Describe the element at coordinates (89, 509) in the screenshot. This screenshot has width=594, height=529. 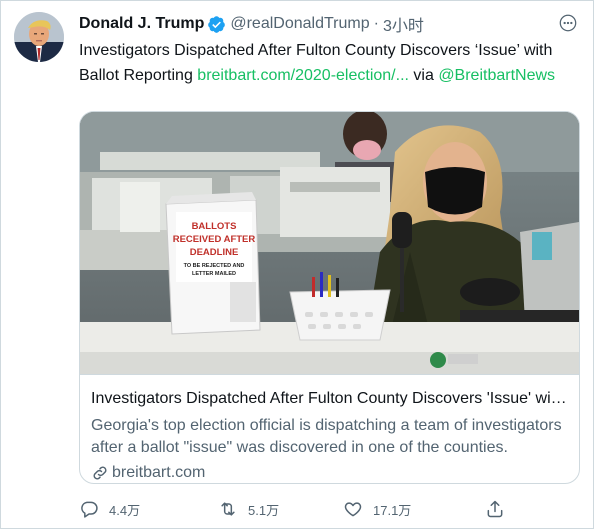
I see `reply-icon` at that location.